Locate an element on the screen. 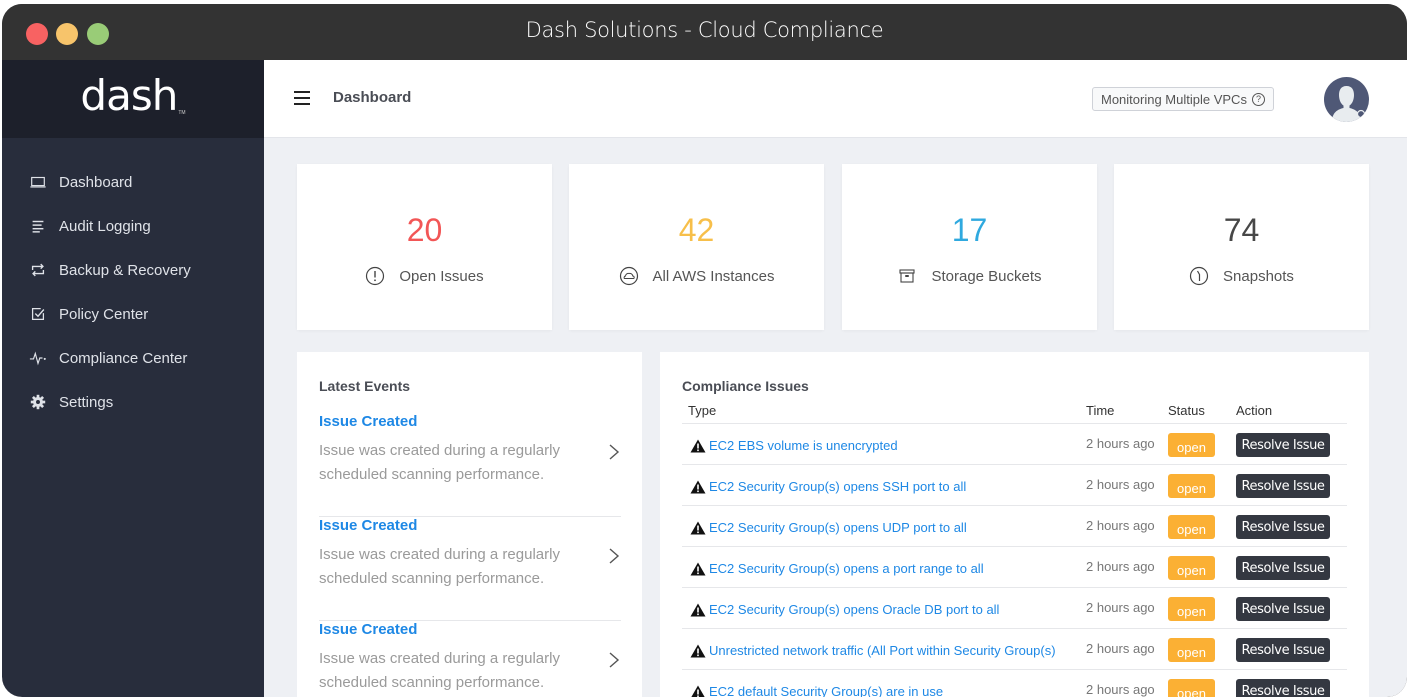  sidebar-item-audit-logging: Audit Logging is located at coordinates (133, 226).